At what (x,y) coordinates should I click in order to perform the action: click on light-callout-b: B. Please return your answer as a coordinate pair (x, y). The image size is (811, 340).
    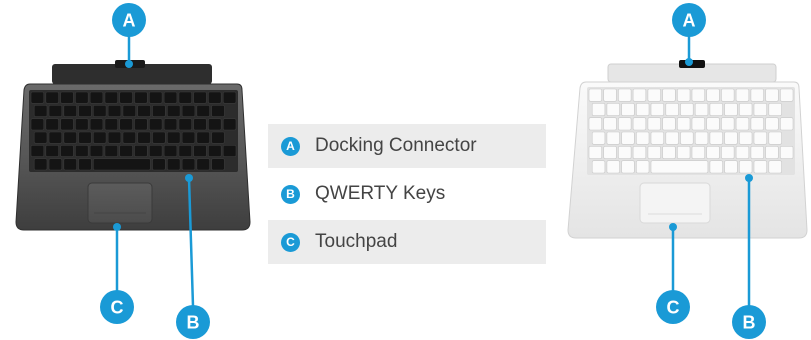
    Looking at the image, I should click on (749, 322).